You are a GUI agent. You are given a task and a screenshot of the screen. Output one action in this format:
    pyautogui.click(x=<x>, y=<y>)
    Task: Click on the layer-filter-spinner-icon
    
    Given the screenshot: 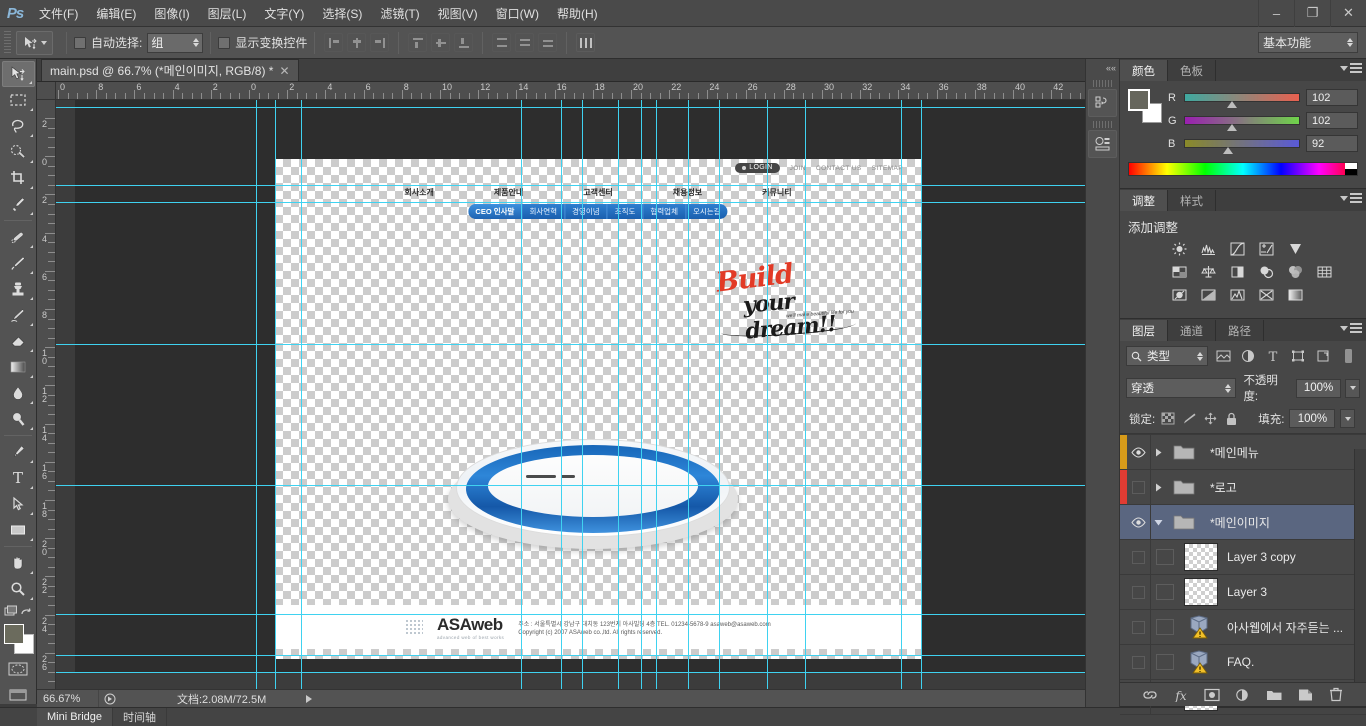 What is the action you would take?
    pyautogui.click(x=1200, y=356)
    